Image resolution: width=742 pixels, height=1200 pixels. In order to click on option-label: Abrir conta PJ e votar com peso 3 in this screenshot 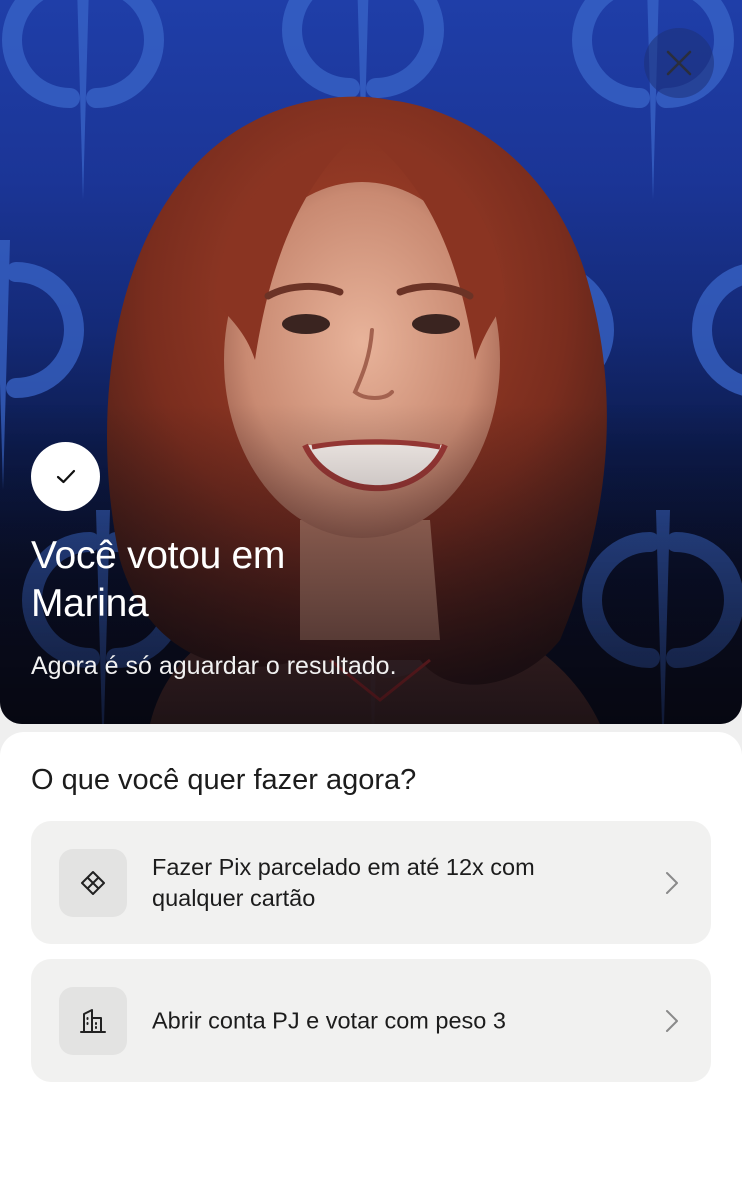, I will do `click(329, 1020)`.